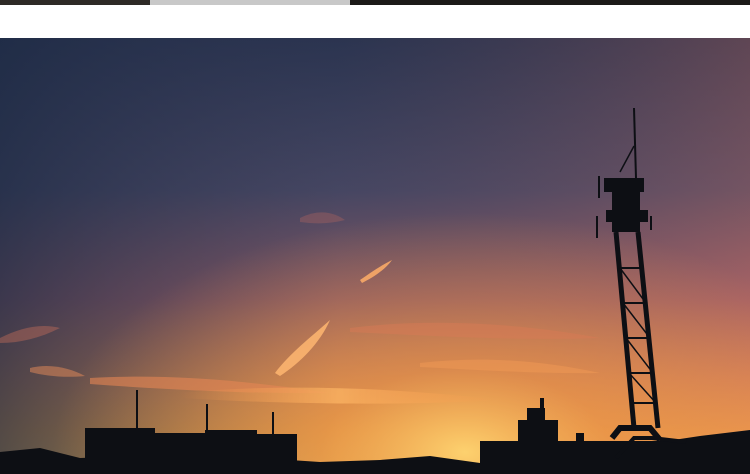  I want to click on top-thumbnail-strip, so click(375, 2).